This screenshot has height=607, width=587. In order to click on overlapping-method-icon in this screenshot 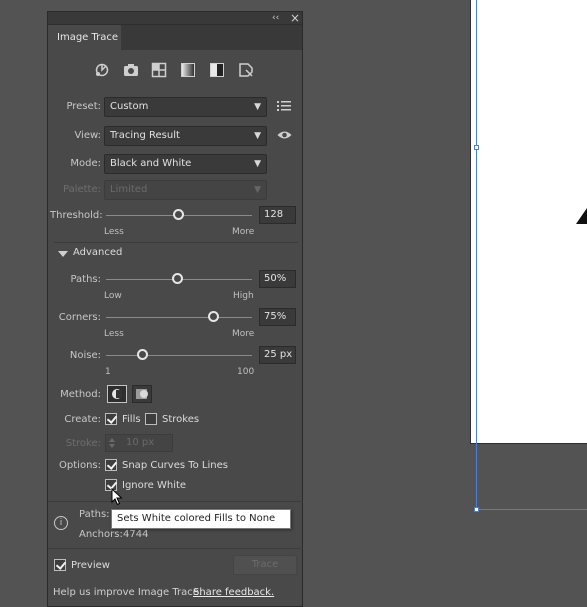, I will do `click(142, 394)`.